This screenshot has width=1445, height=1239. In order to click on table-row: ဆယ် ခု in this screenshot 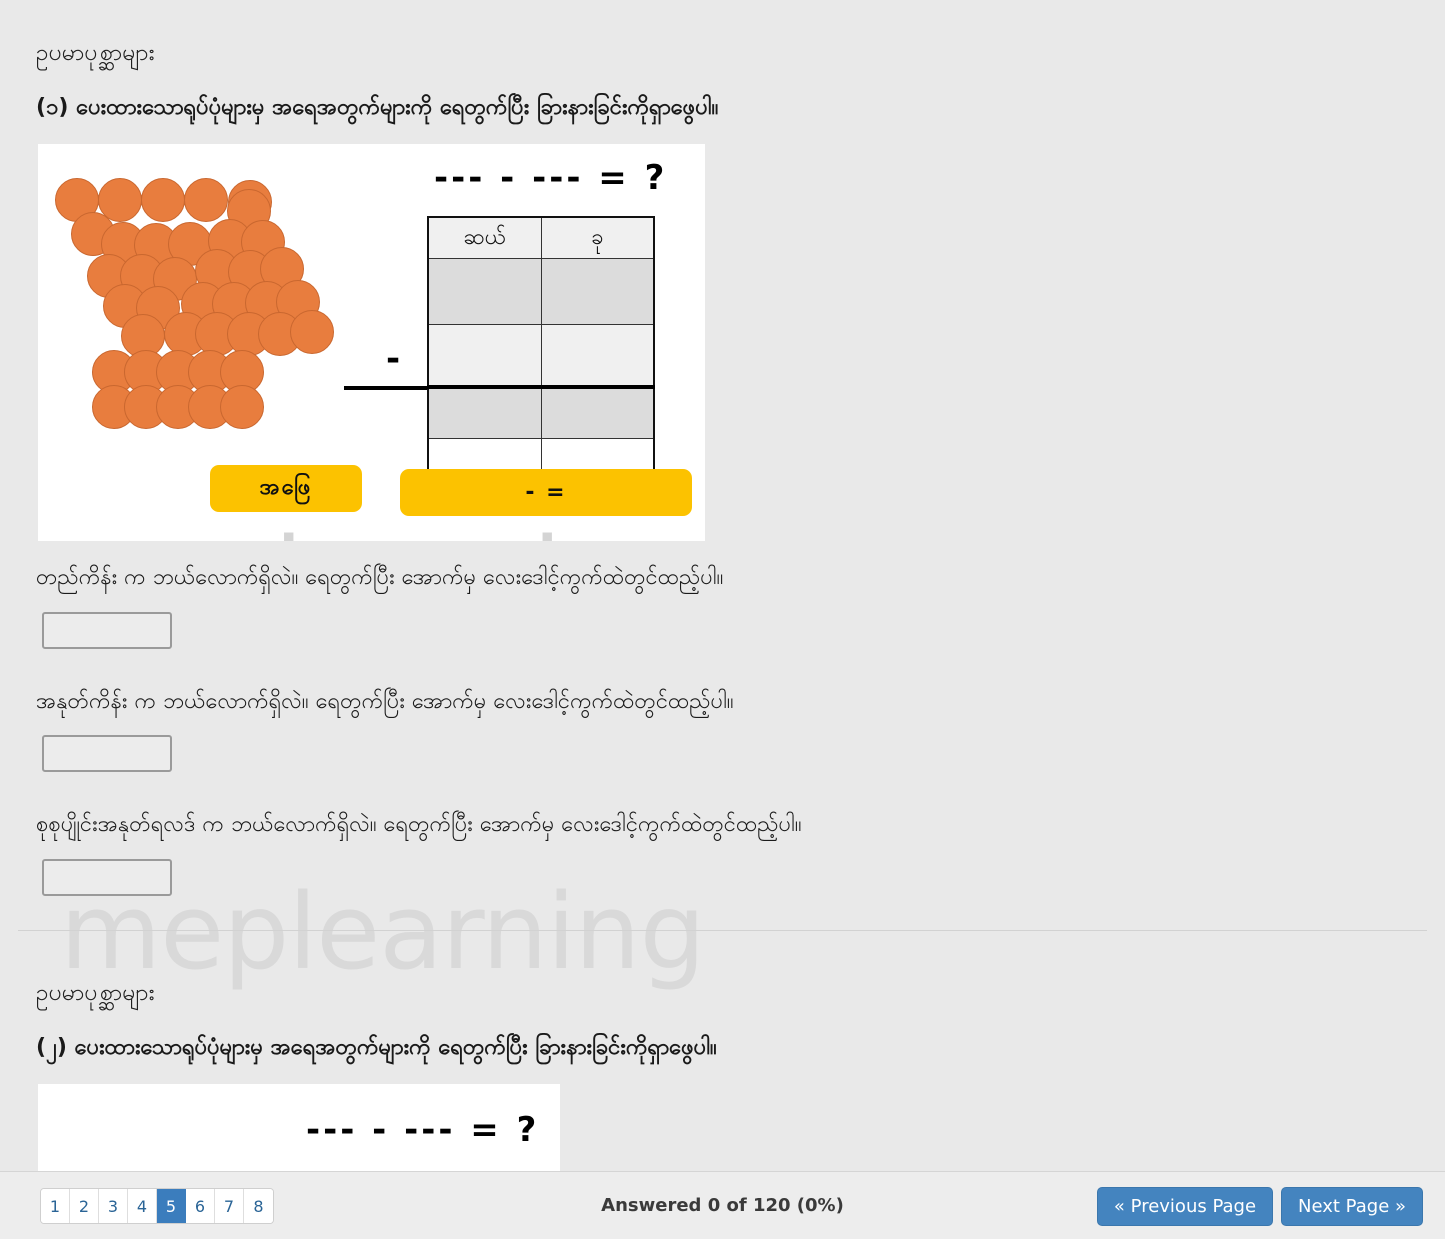, I will do `click(541, 238)`.